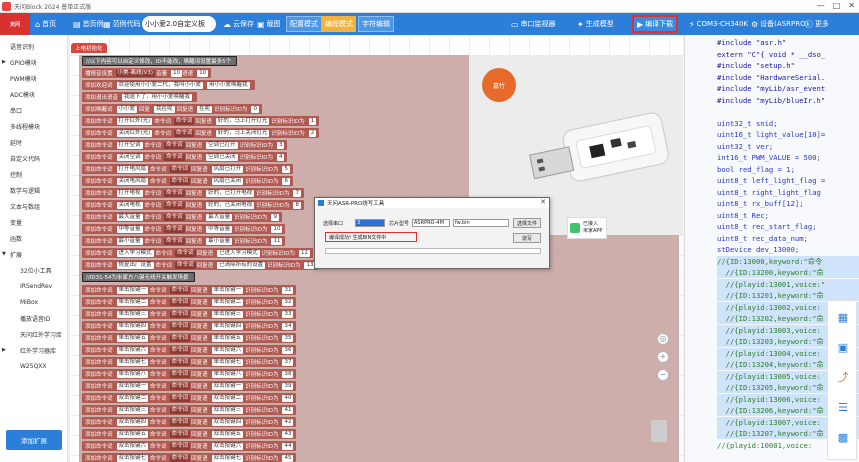 This screenshot has width=859, height=462. I want to click on id-field: 4, so click(280, 157).